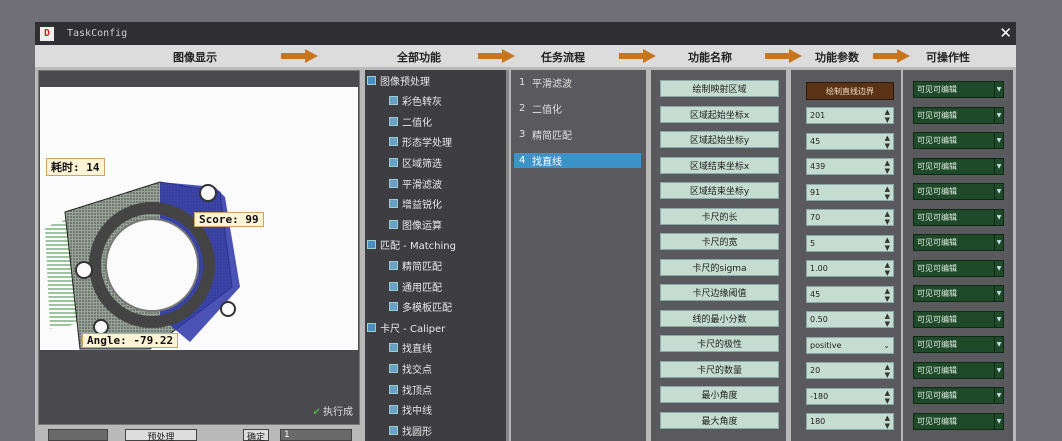 The height and width of the screenshot is (441, 1062). What do you see at coordinates (719, 88) in the screenshot?
I see `draw-region-button: 绘制映射区域` at bounding box center [719, 88].